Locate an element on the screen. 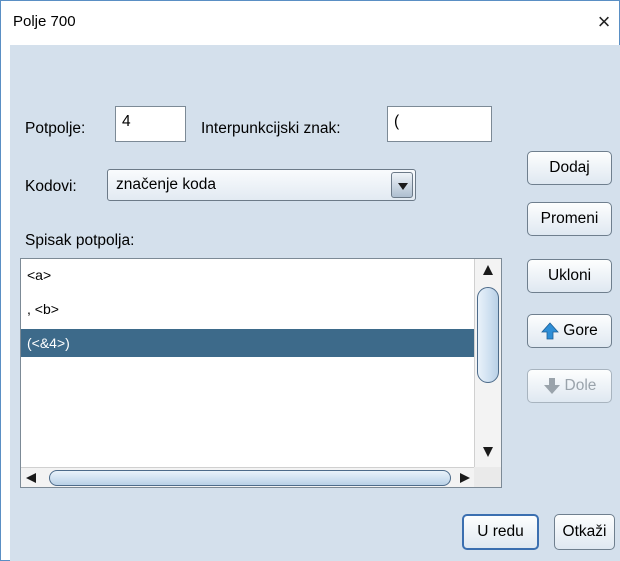  list-item: , <b> is located at coordinates (248, 309).